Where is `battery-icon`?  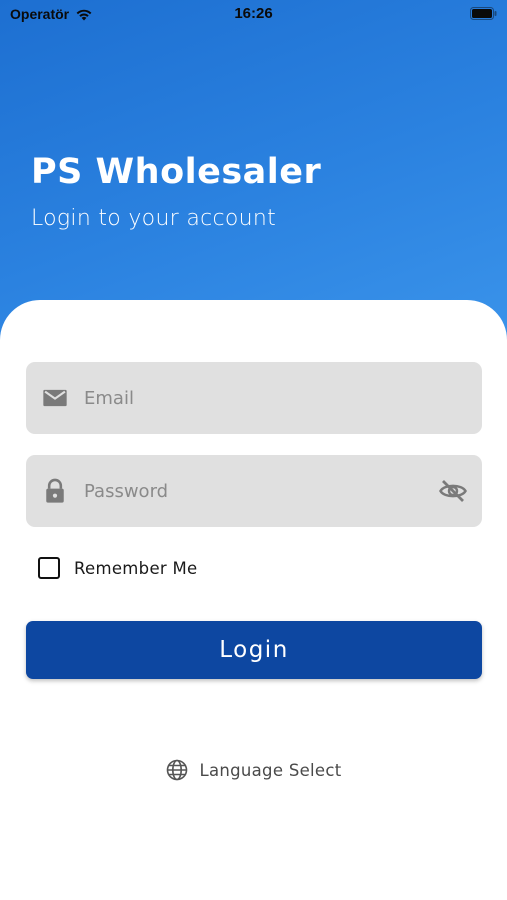 battery-icon is located at coordinates (483, 13).